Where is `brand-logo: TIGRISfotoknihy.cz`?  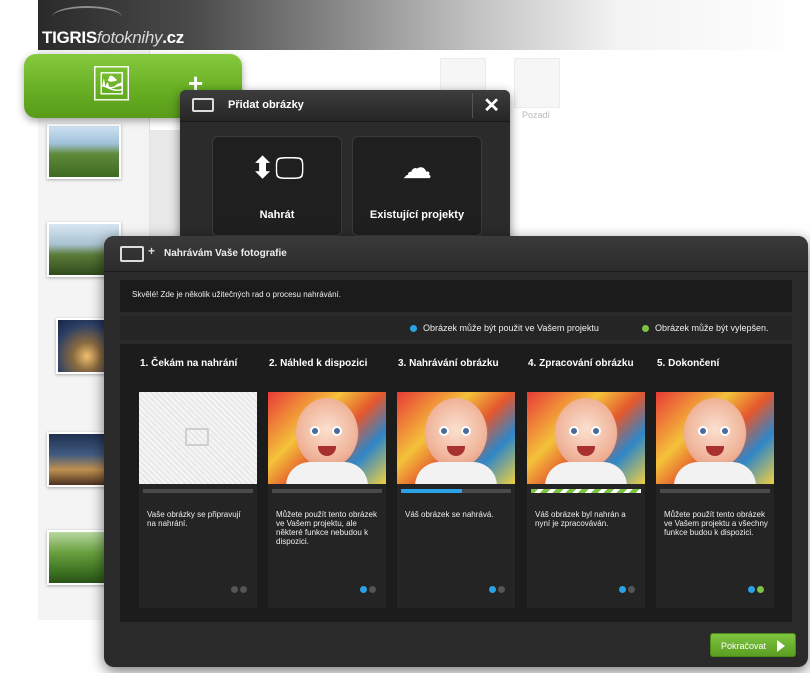 brand-logo: TIGRISfotoknihy.cz is located at coordinates (113, 38).